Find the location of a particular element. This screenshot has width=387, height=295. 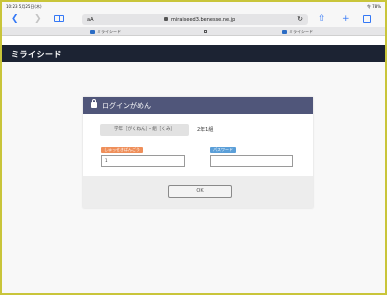

login-footer: OK is located at coordinates (198, 192).